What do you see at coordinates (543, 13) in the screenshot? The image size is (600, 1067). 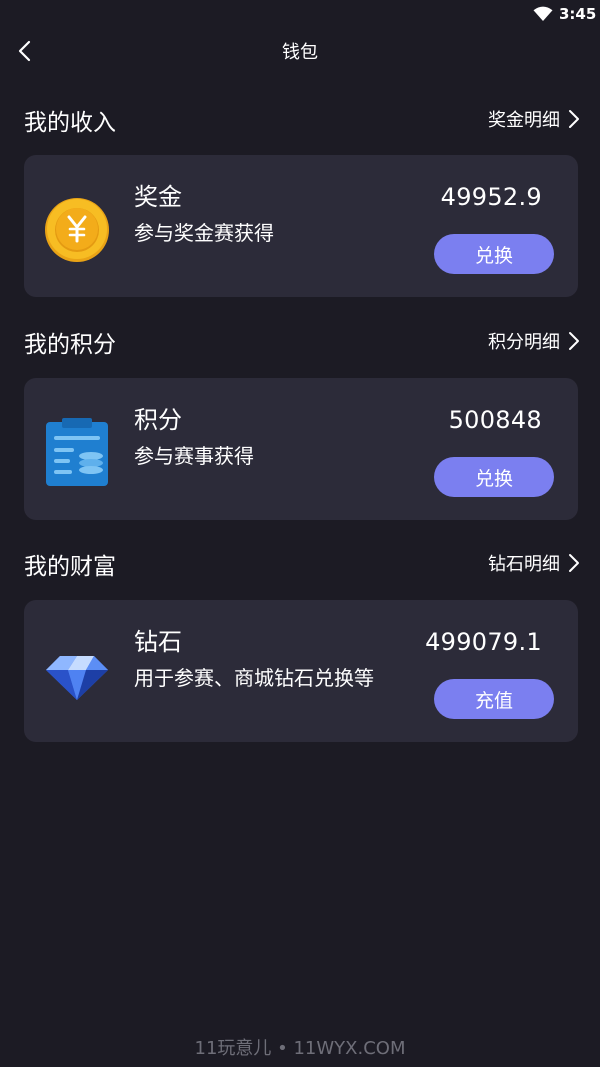 I see `wifi-icon` at bounding box center [543, 13].